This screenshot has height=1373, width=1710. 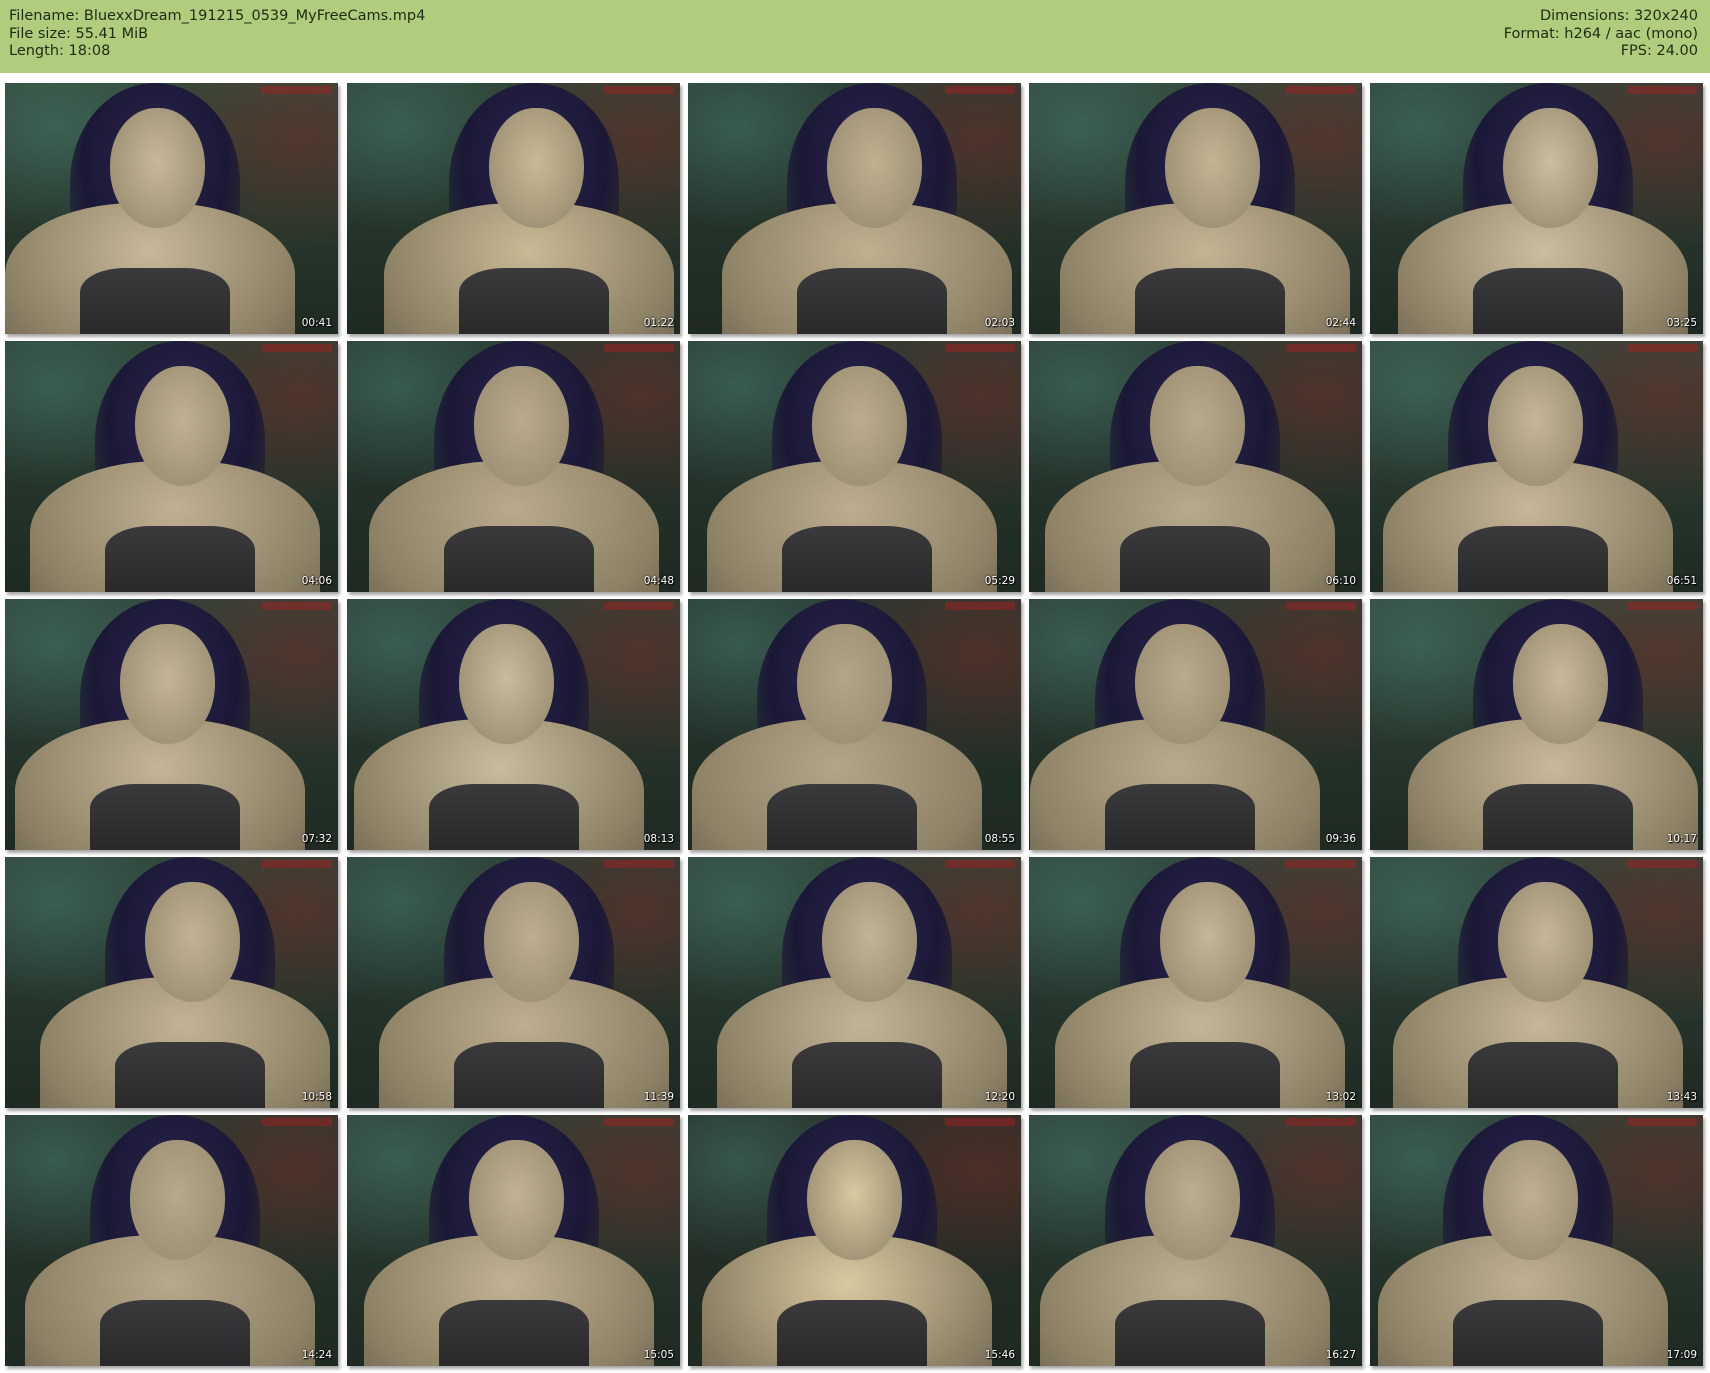 I want to click on video-thumbnail: 13:02, so click(x=1195, y=982).